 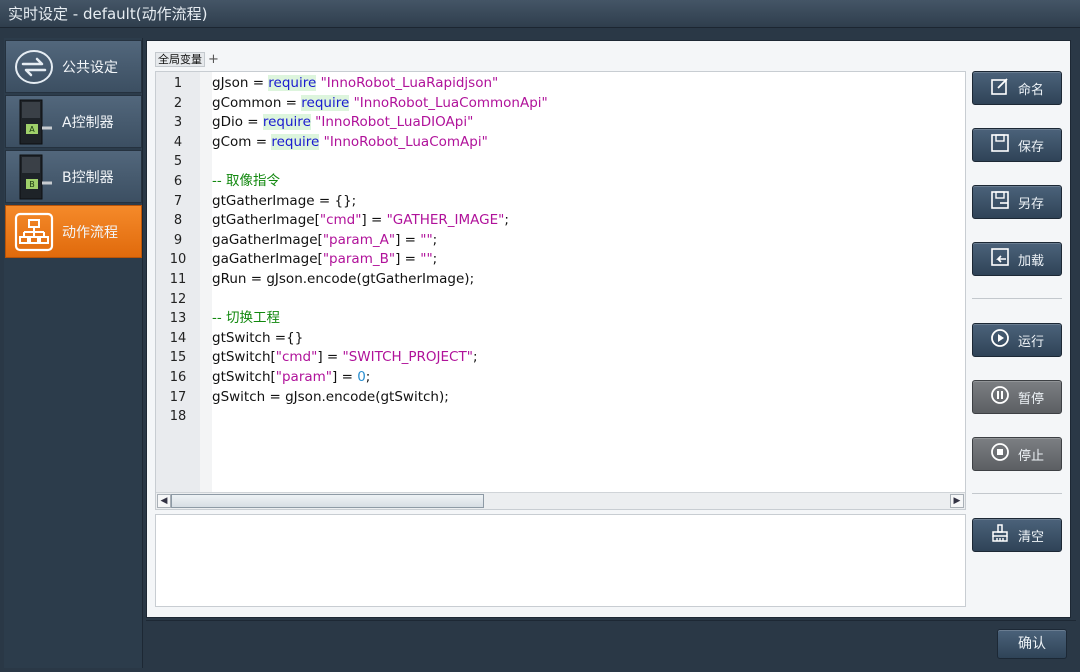 I want to click on line-text: -- 切换工程, so click(x=246, y=318).